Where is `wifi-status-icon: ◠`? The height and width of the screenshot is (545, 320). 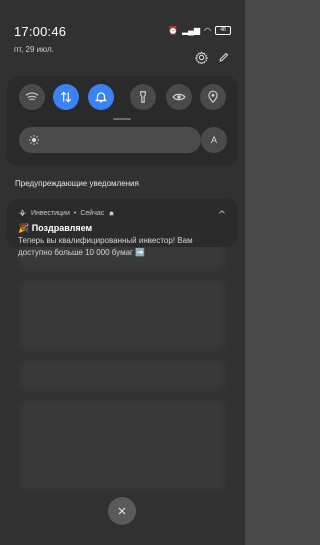 wifi-status-icon: ◠ is located at coordinates (207, 30).